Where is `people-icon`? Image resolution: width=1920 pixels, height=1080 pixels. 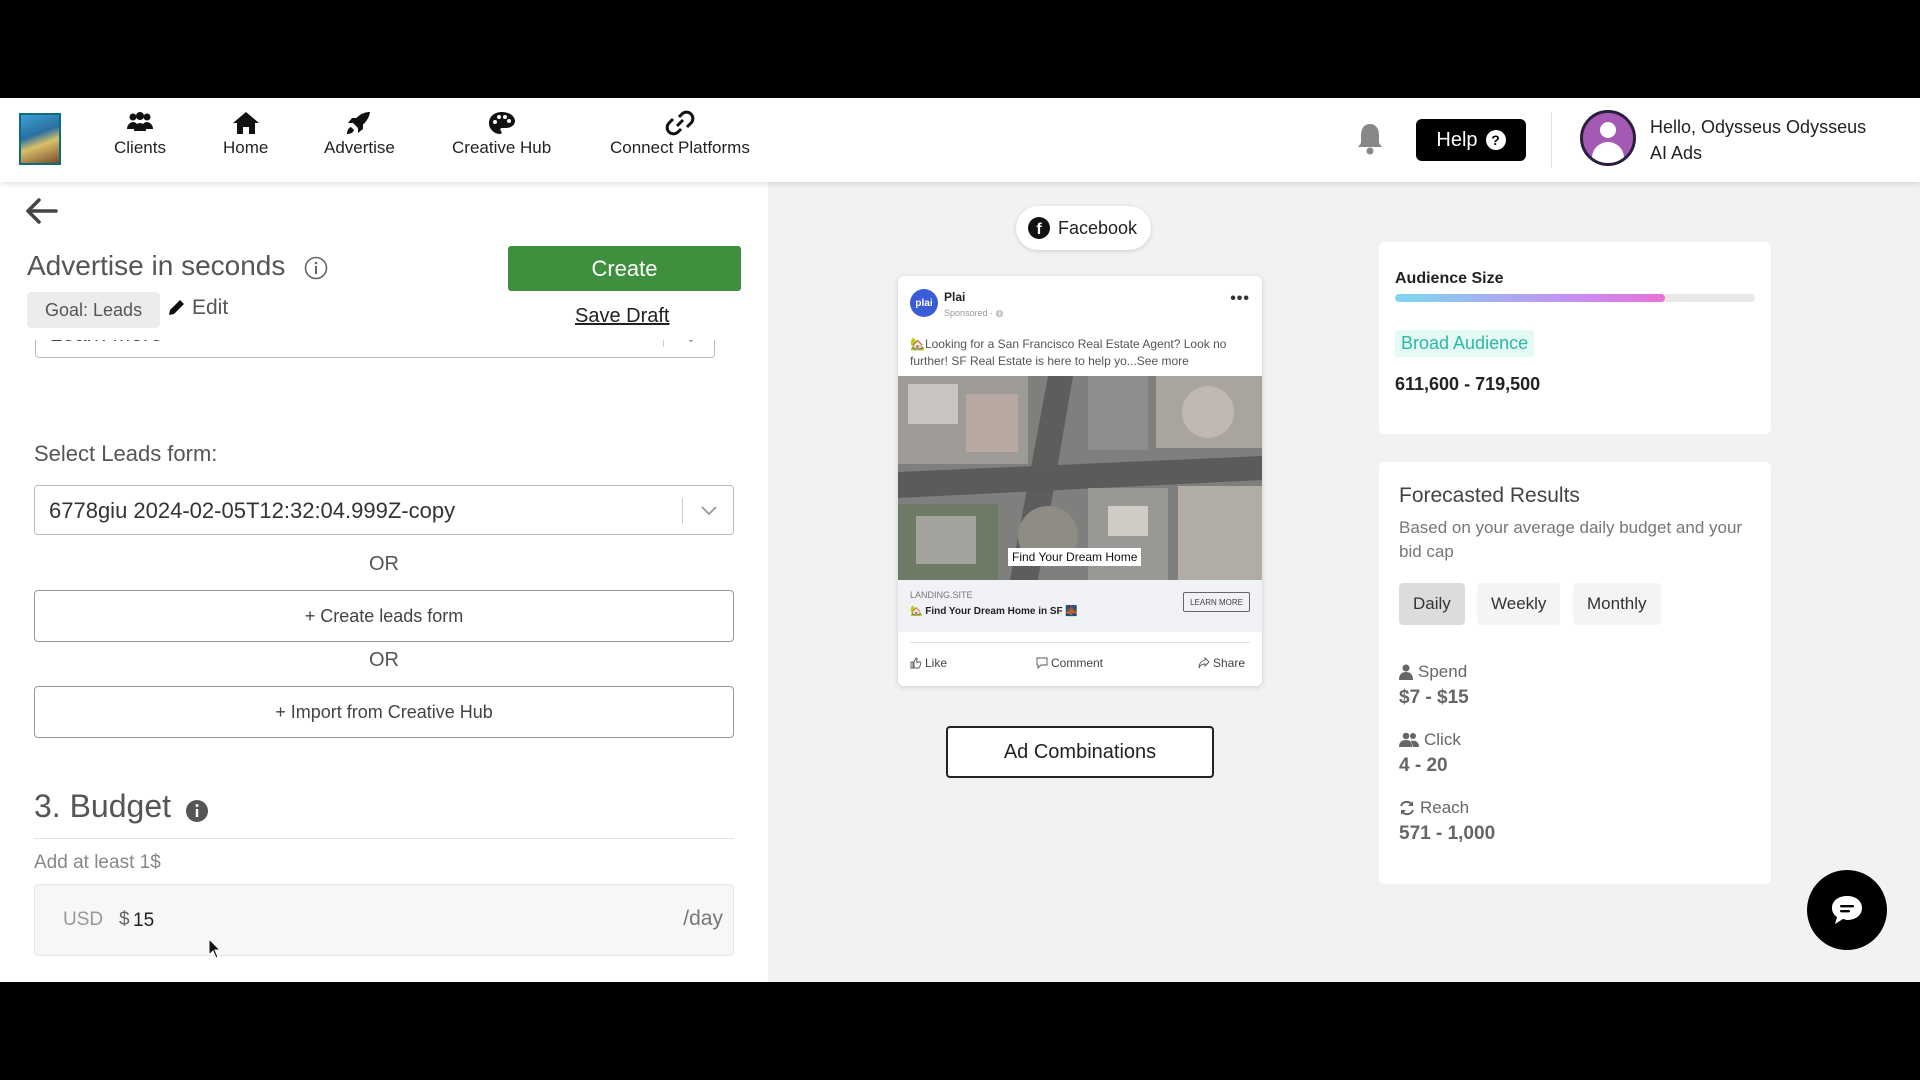
people-icon is located at coordinates (139, 121).